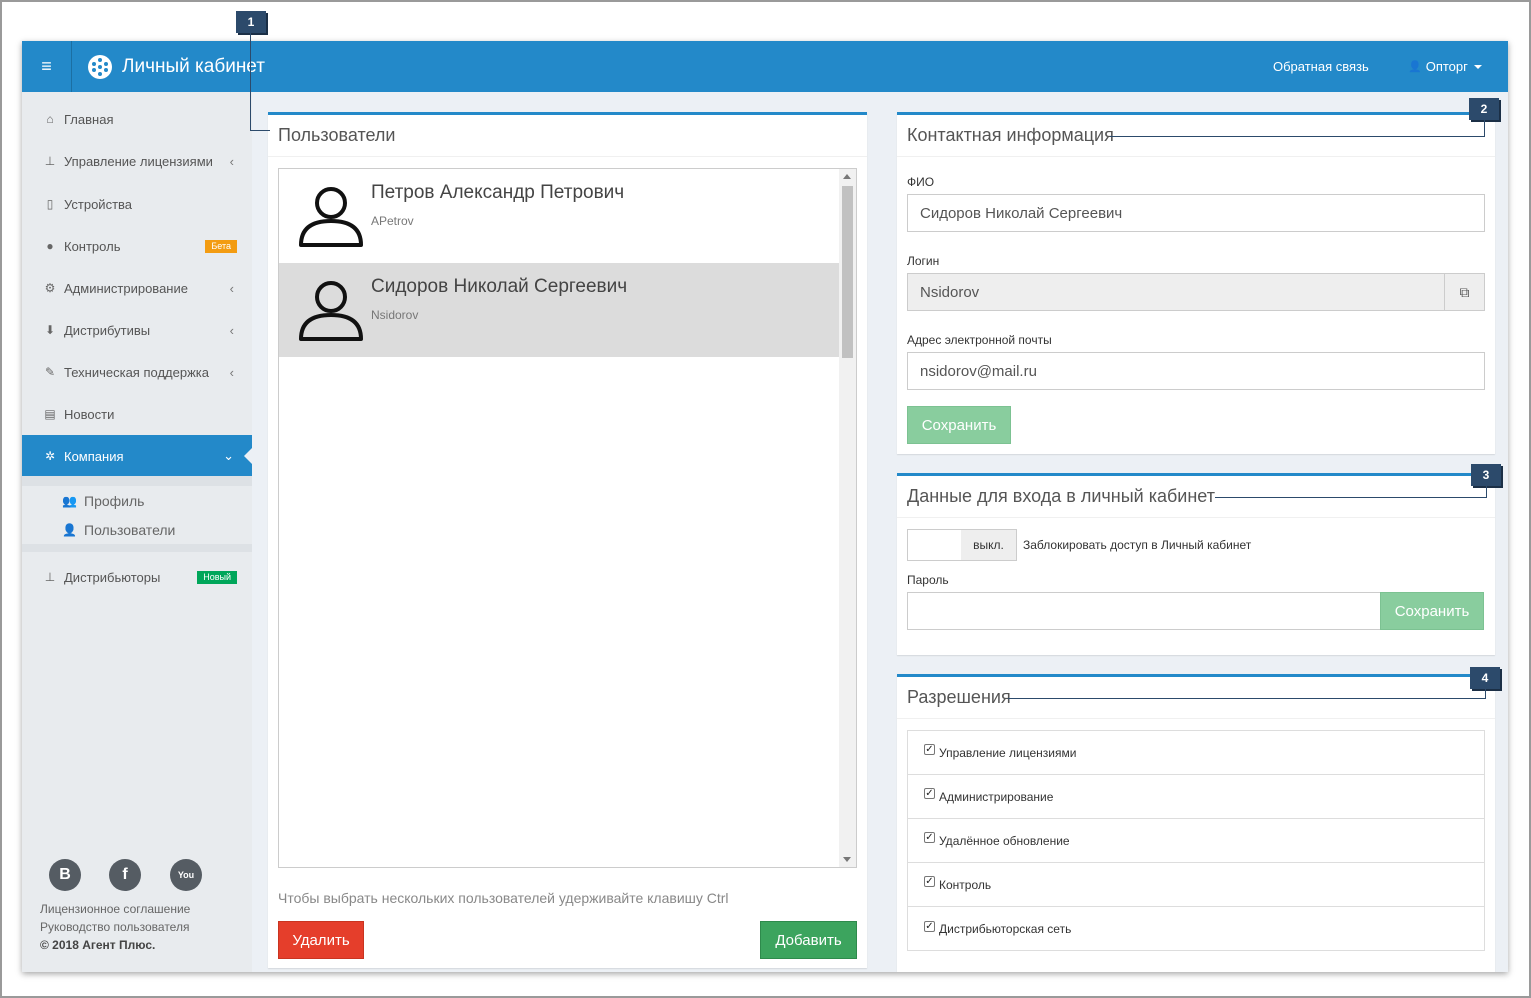  What do you see at coordinates (50, 288) in the screenshot?
I see `cogs-icon: ⚙` at bounding box center [50, 288].